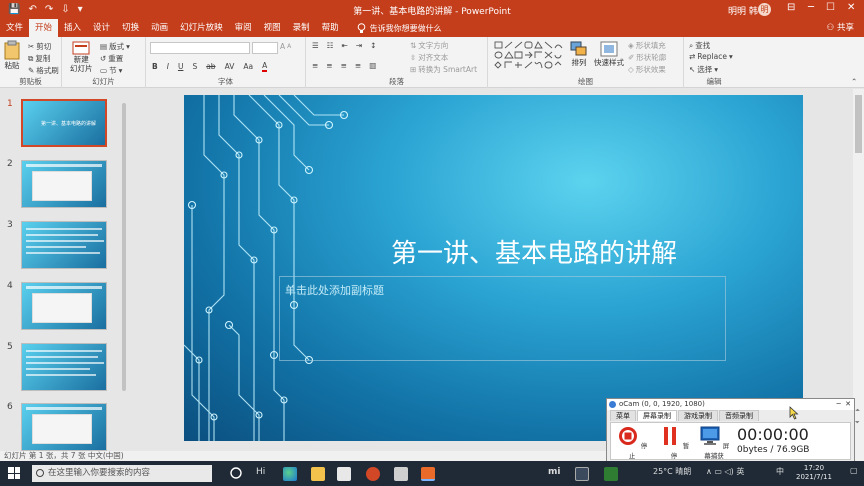  Describe the element at coordinates (373, 474) in the screenshot. I see `powerpoint-taskbar-icon` at that location.